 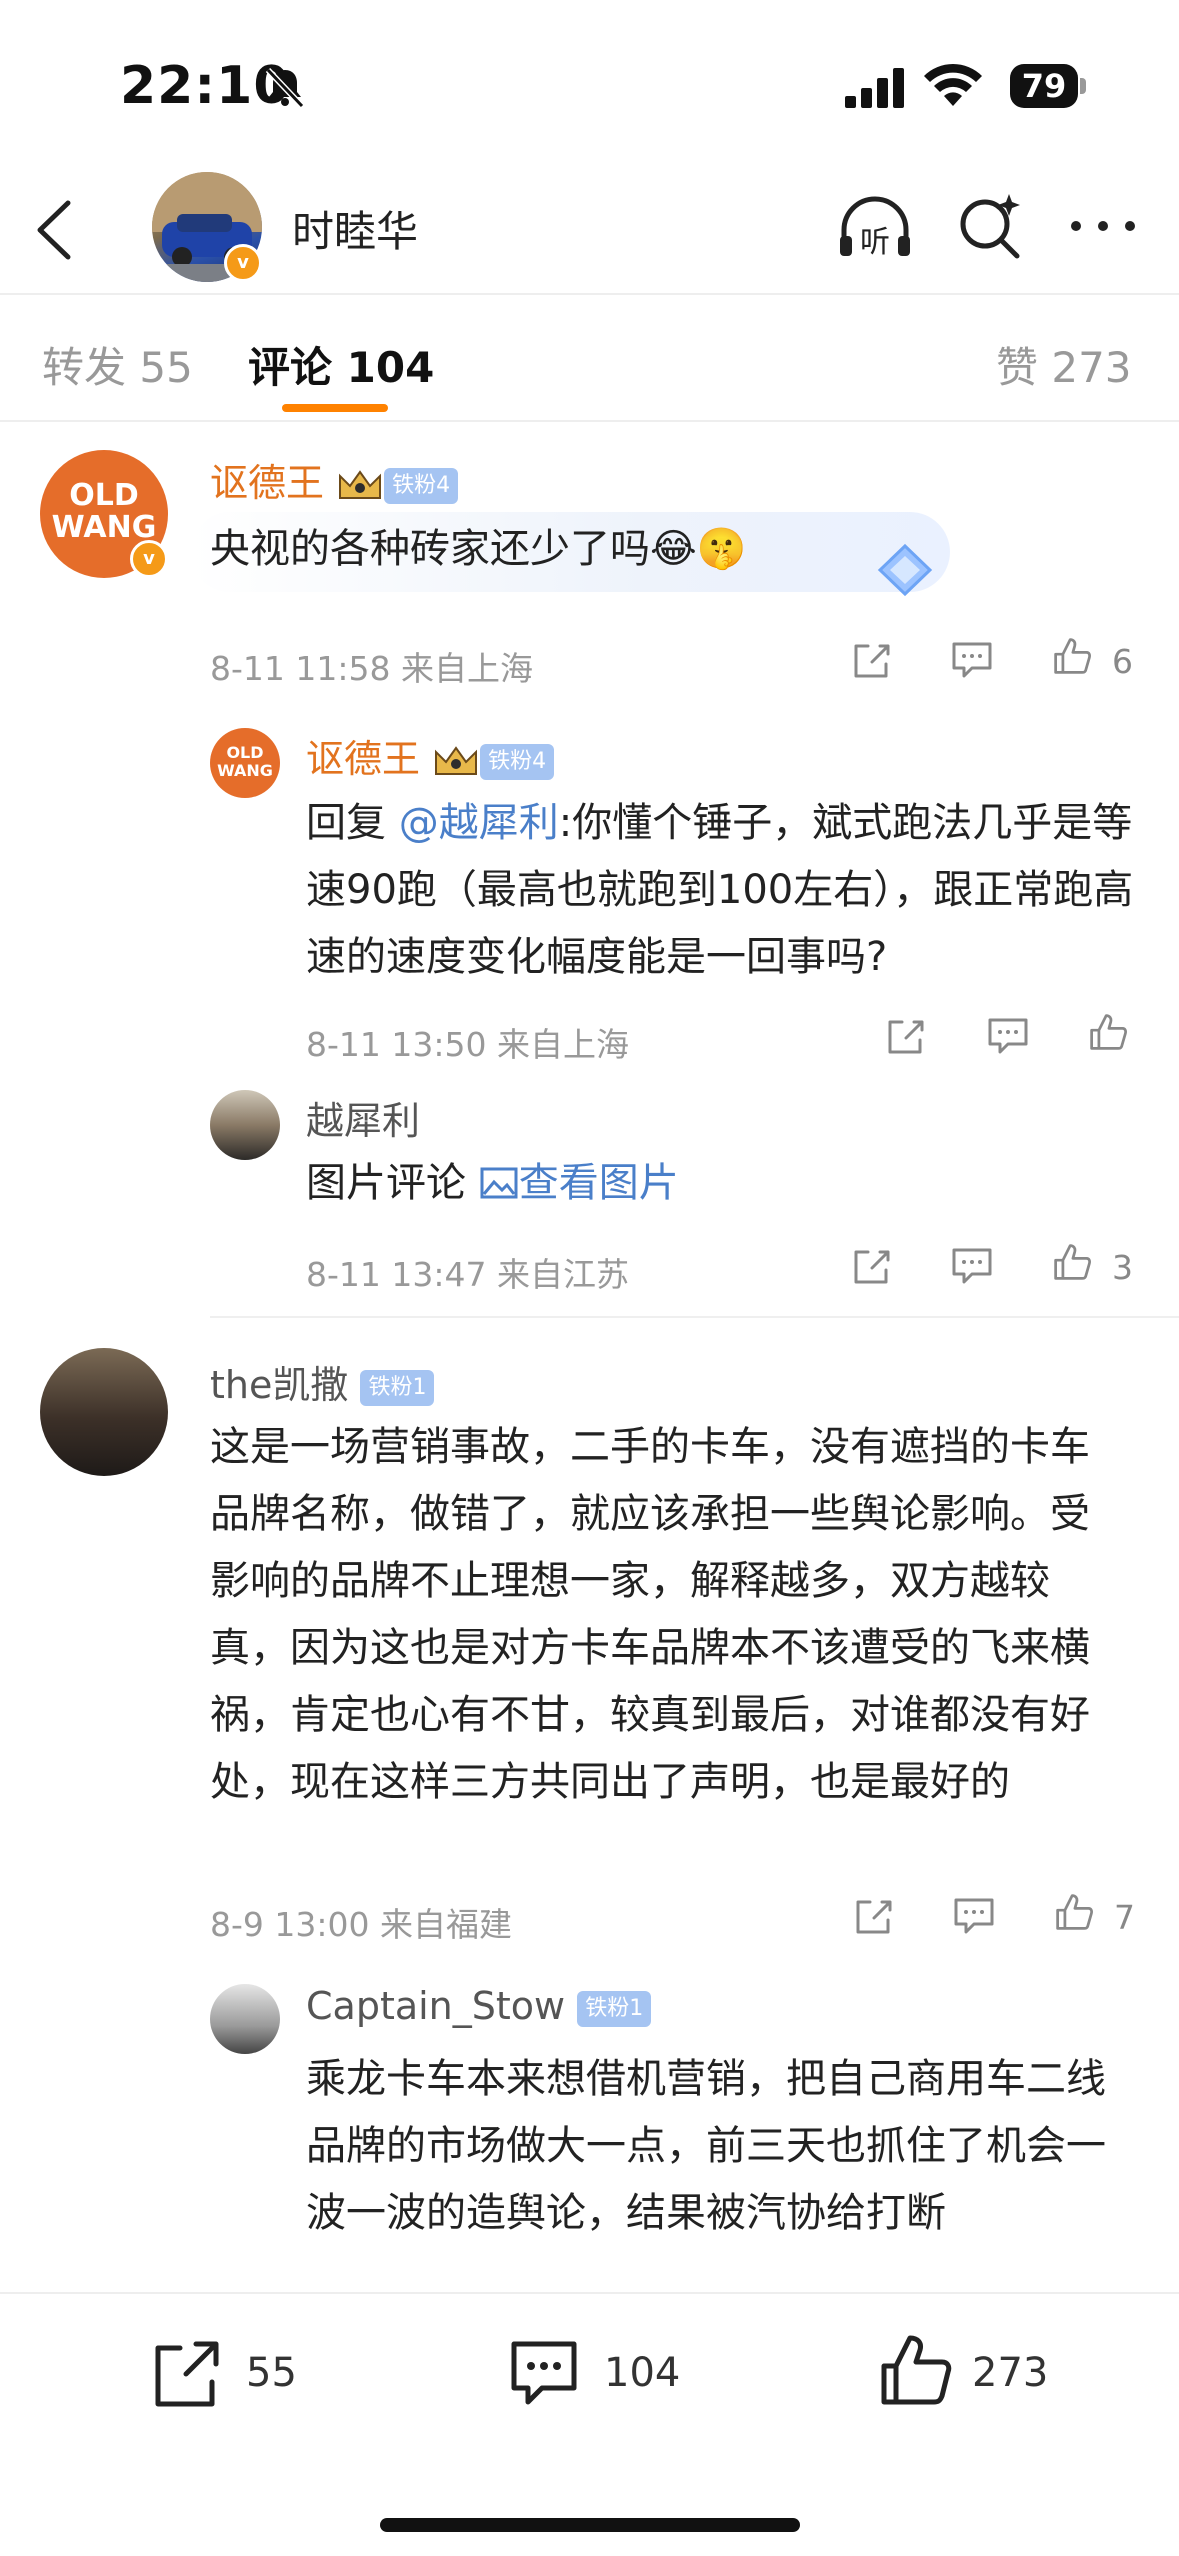 I want to click on mention-link: @越犀利, so click(x=479, y=823).